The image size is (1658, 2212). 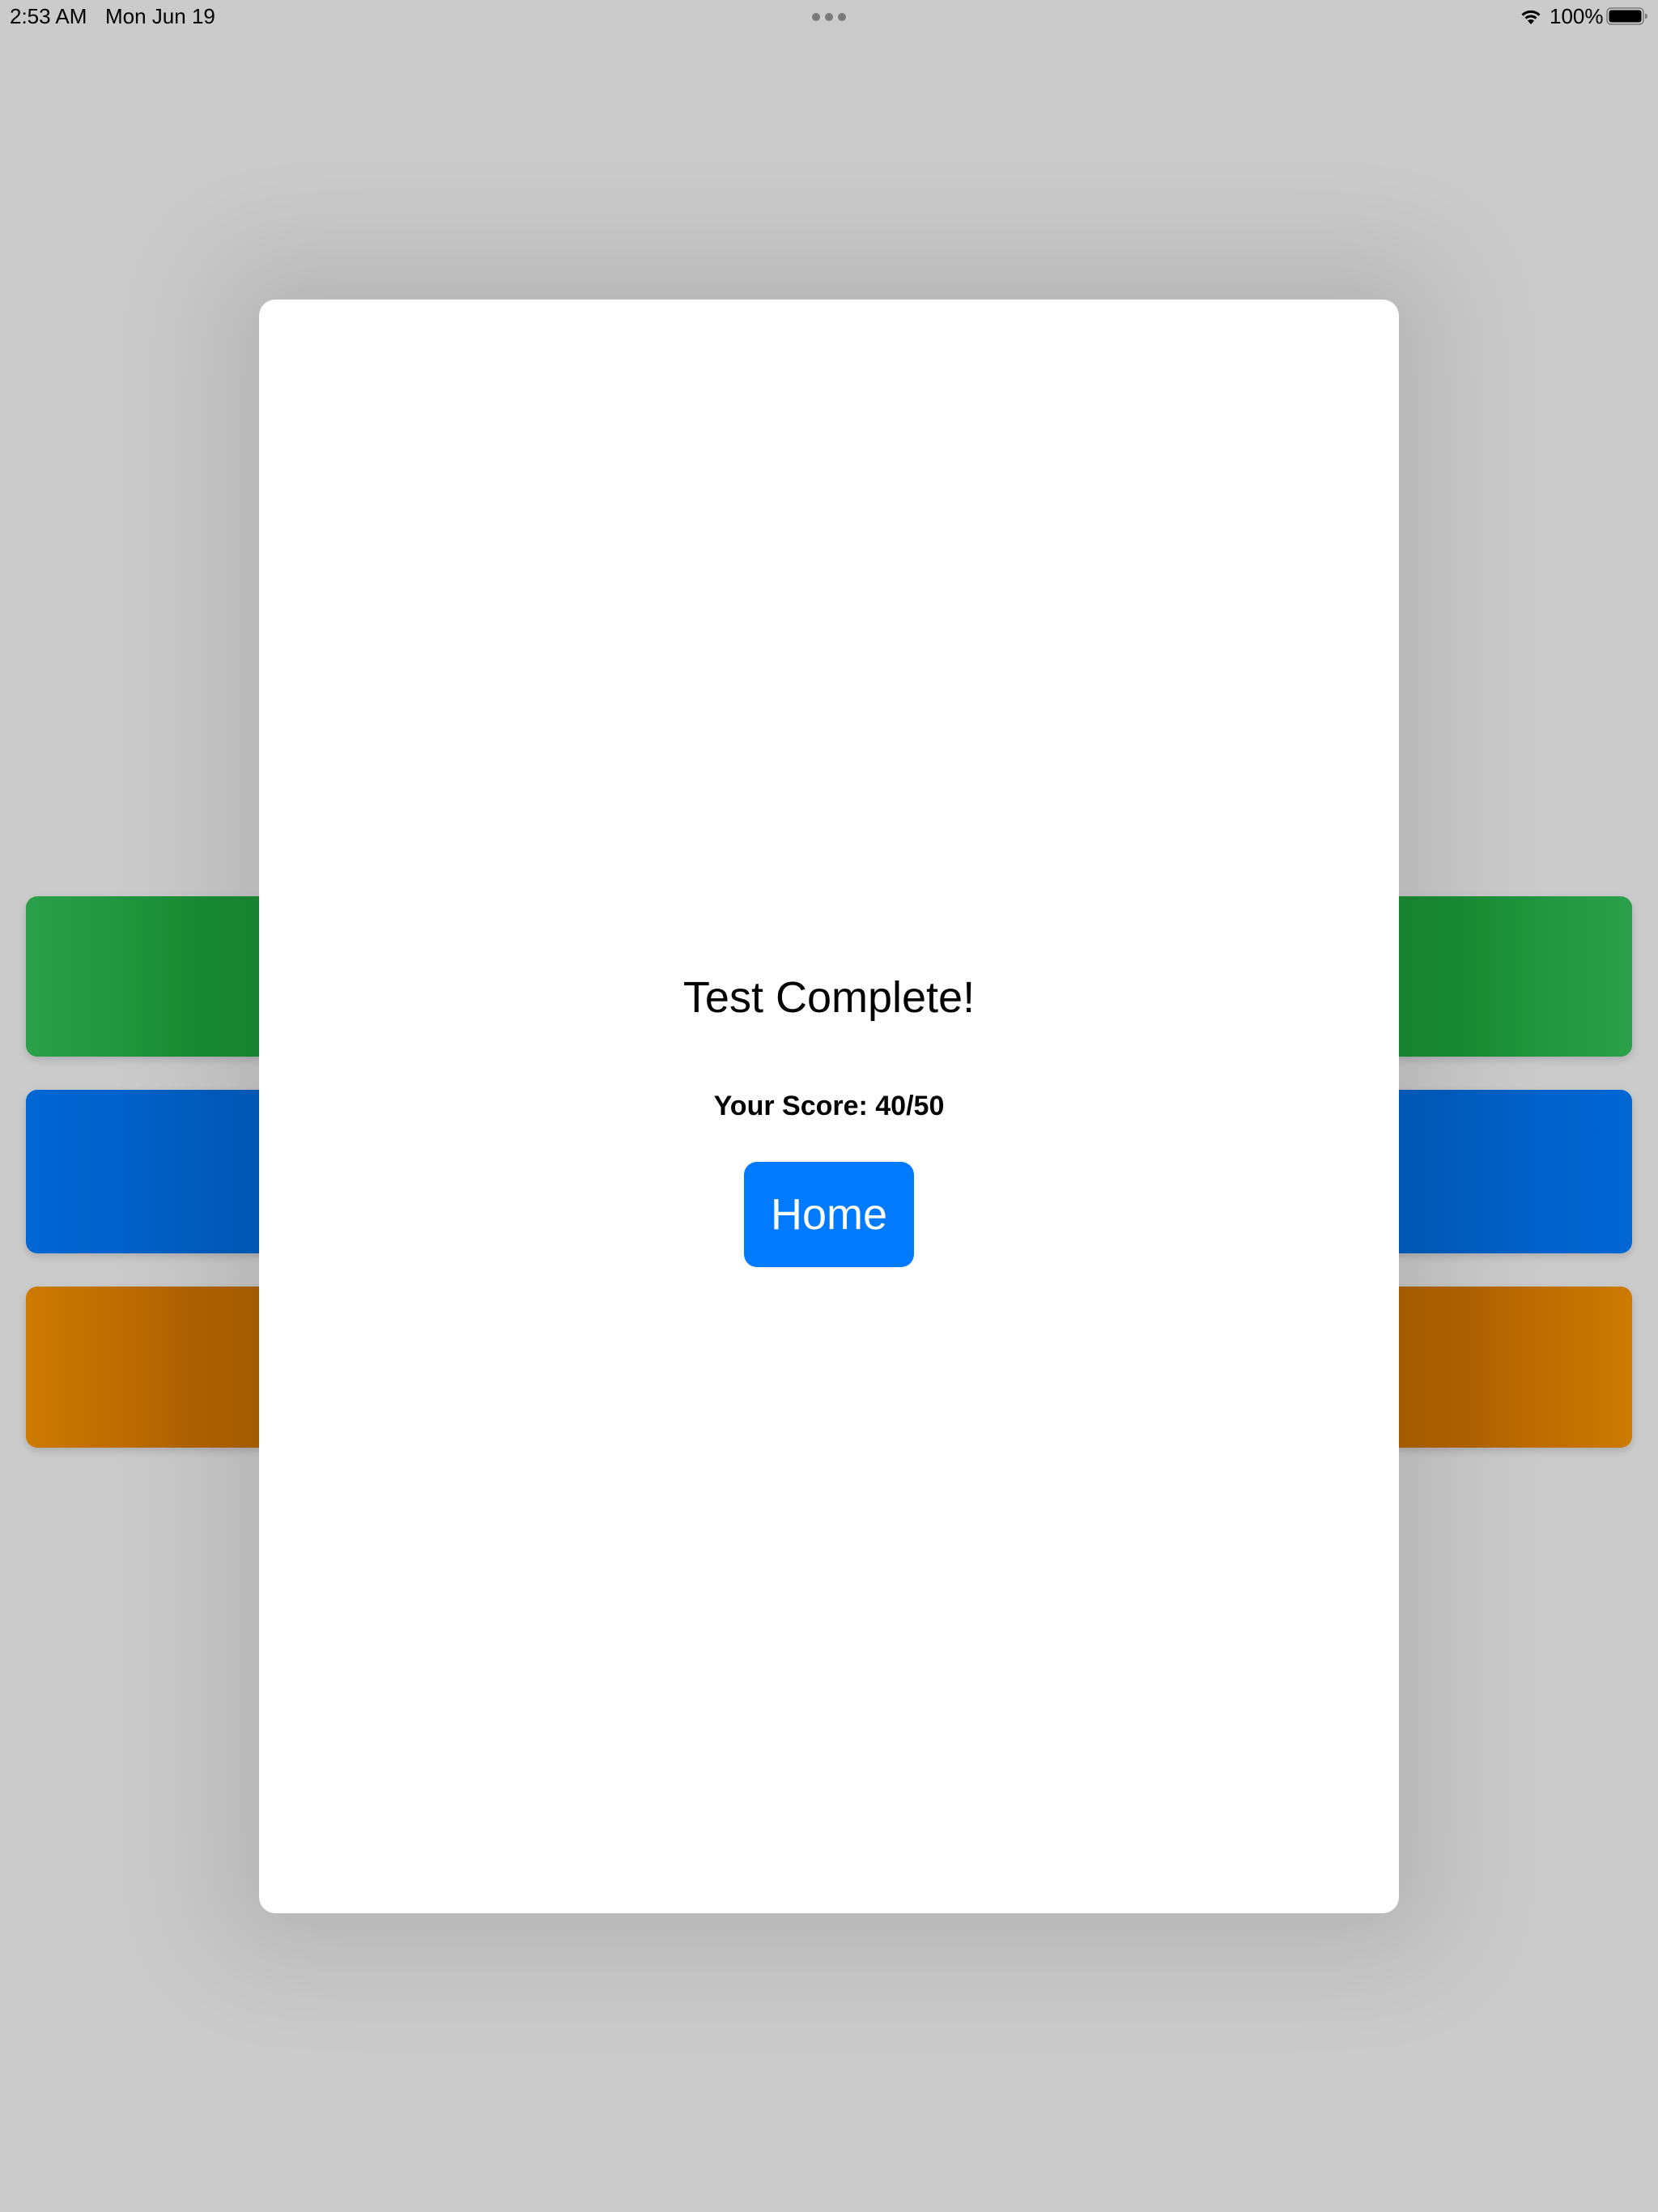 I want to click on battery-percent: 100%, so click(x=1577, y=16).